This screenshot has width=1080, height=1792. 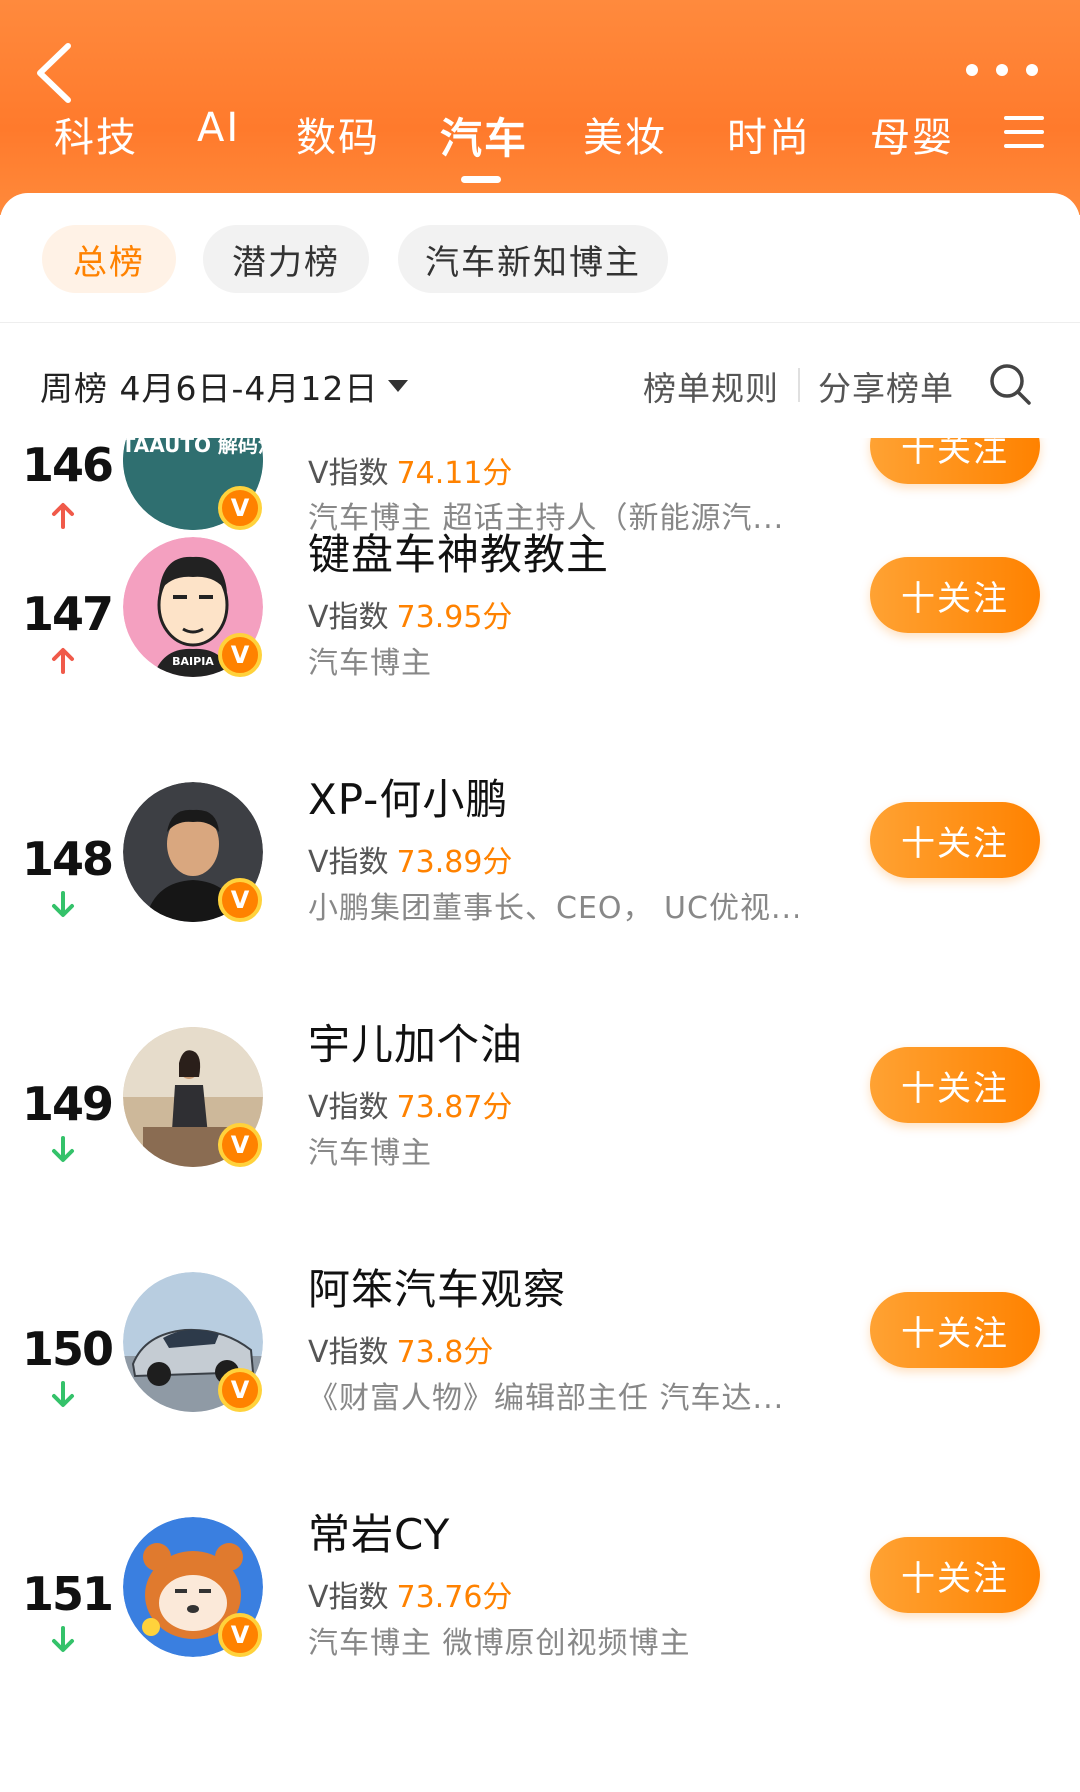 I want to click on avatar-shirt-text: BAIPIA, so click(x=193, y=661).